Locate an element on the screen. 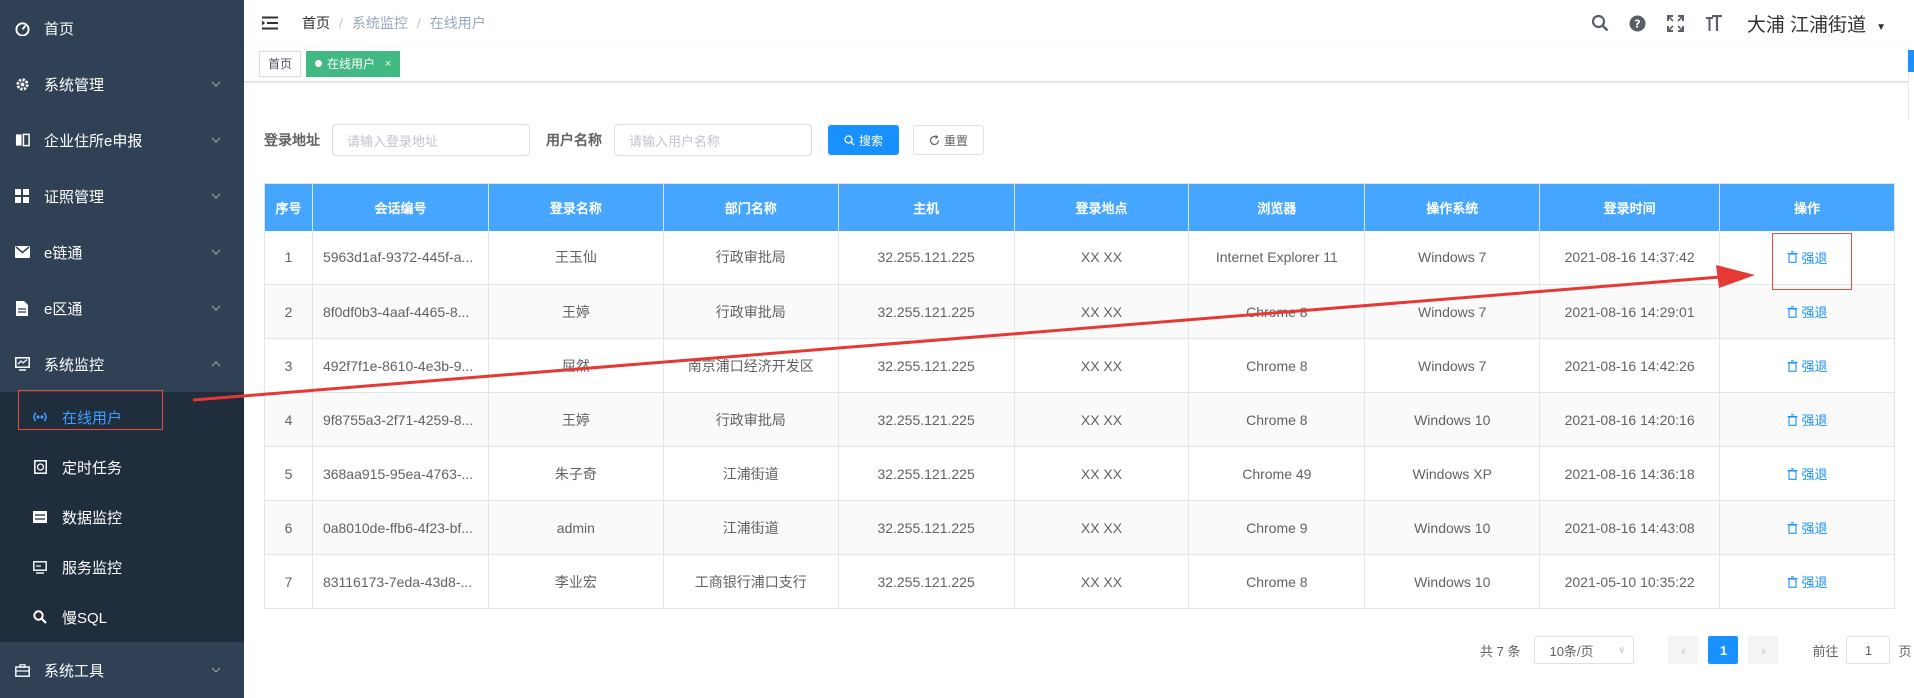 Image resolution: width=1914 pixels, height=698 pixels. hamburger-icon is located at coordinates (270, 23).